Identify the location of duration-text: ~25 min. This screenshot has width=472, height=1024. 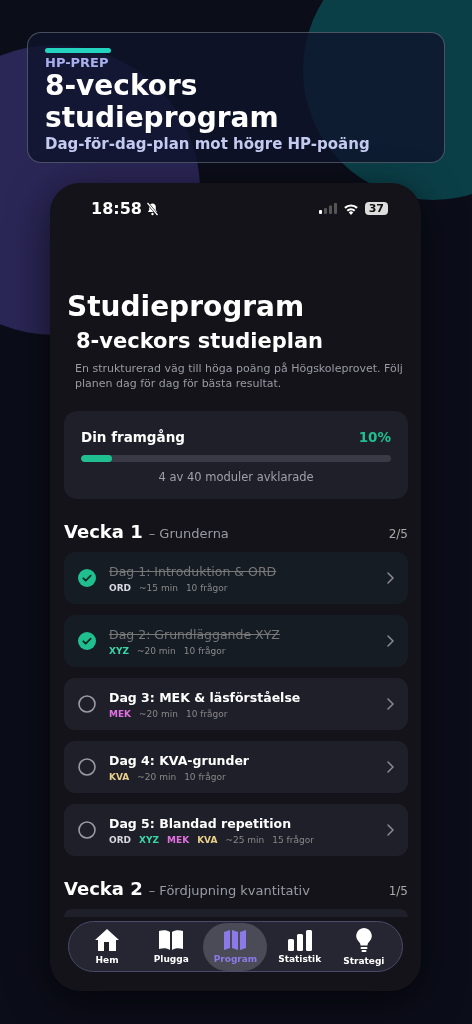
(245, 839).